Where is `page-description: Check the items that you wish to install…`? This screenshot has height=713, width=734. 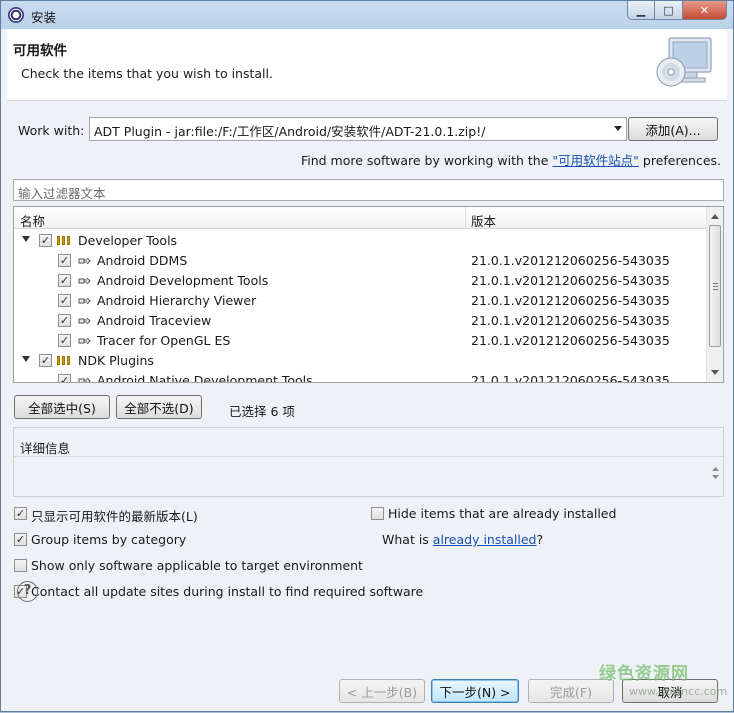 page-description: Check the items that you wish to install… is located at coordinates (147, 73).